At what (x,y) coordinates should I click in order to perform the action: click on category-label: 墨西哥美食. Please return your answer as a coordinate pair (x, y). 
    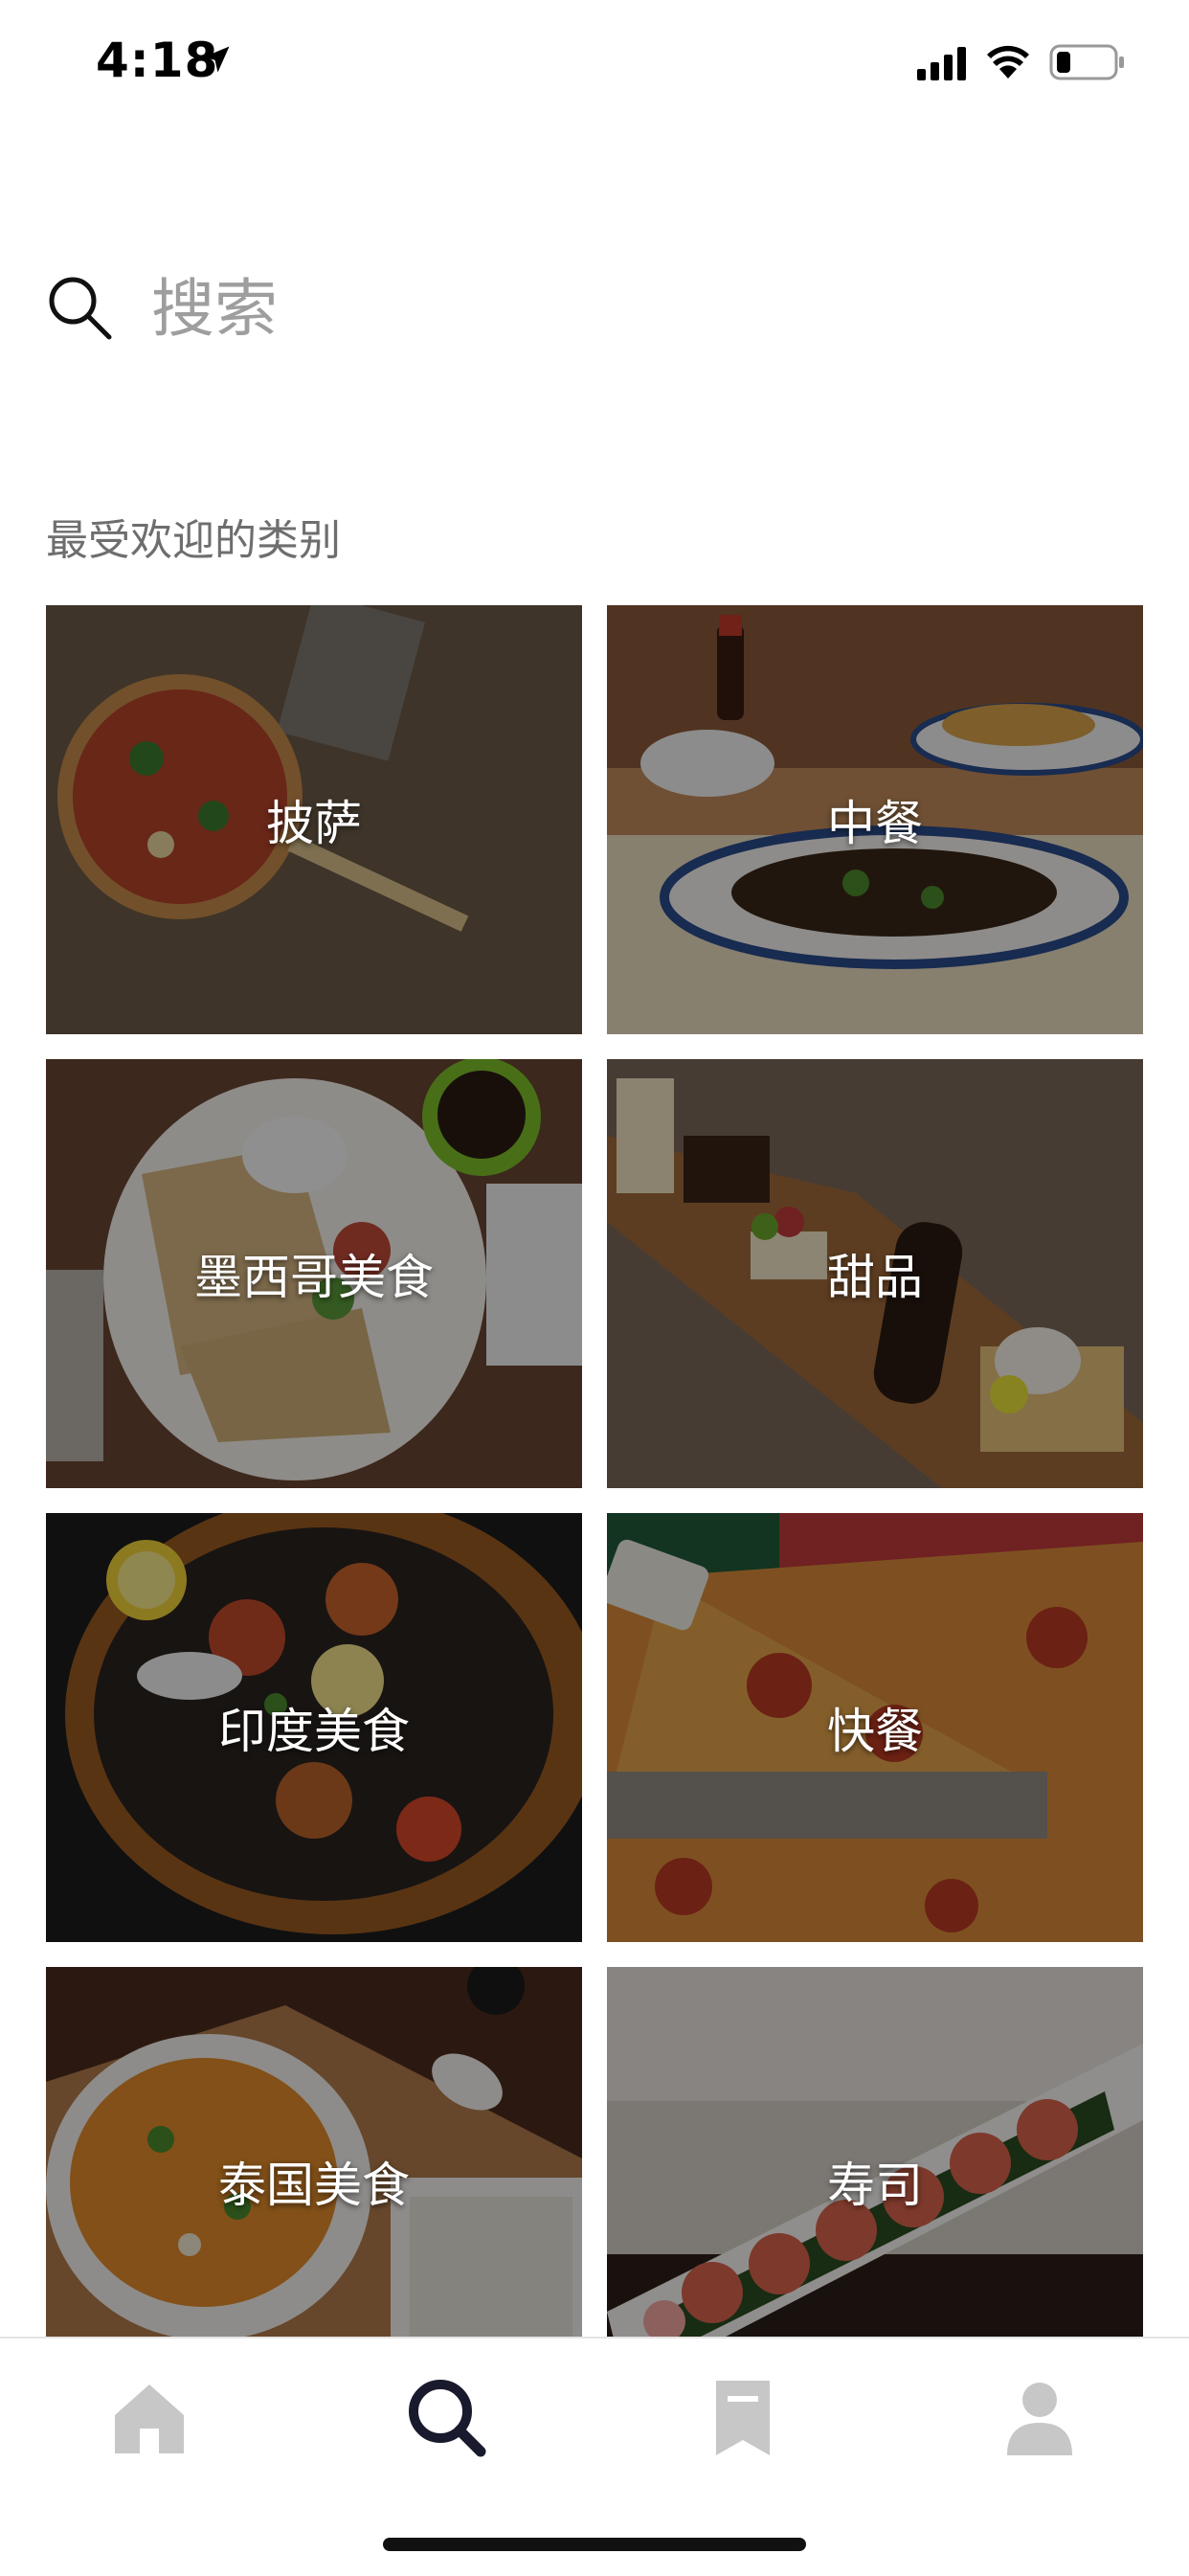
    Looking at the image, I should click on (314, 1277).